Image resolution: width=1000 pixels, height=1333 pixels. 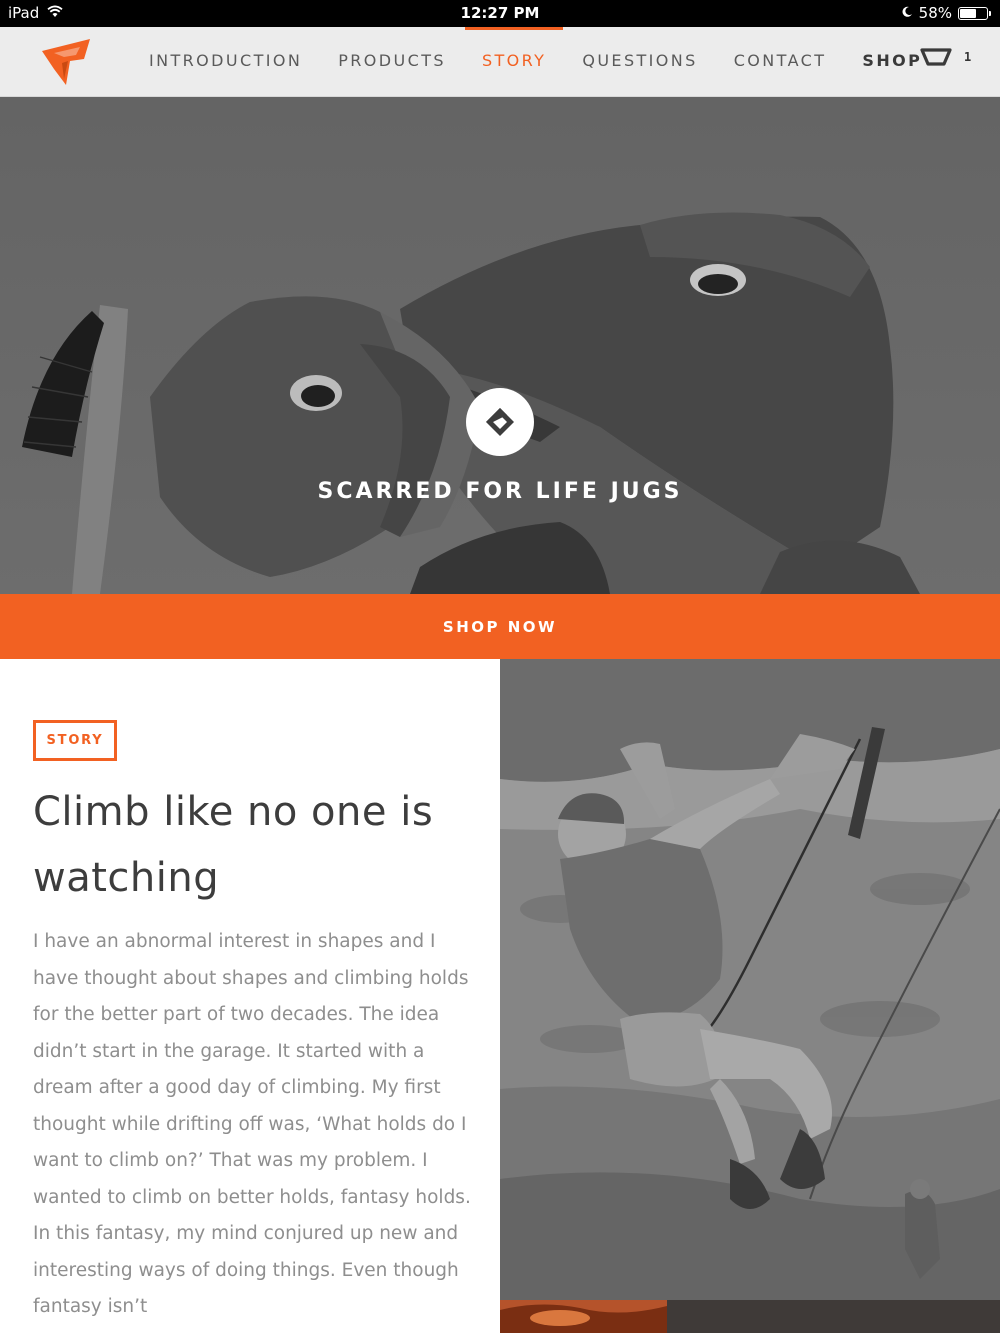 I want to click on moon-icon, so click(x=907, y=13).